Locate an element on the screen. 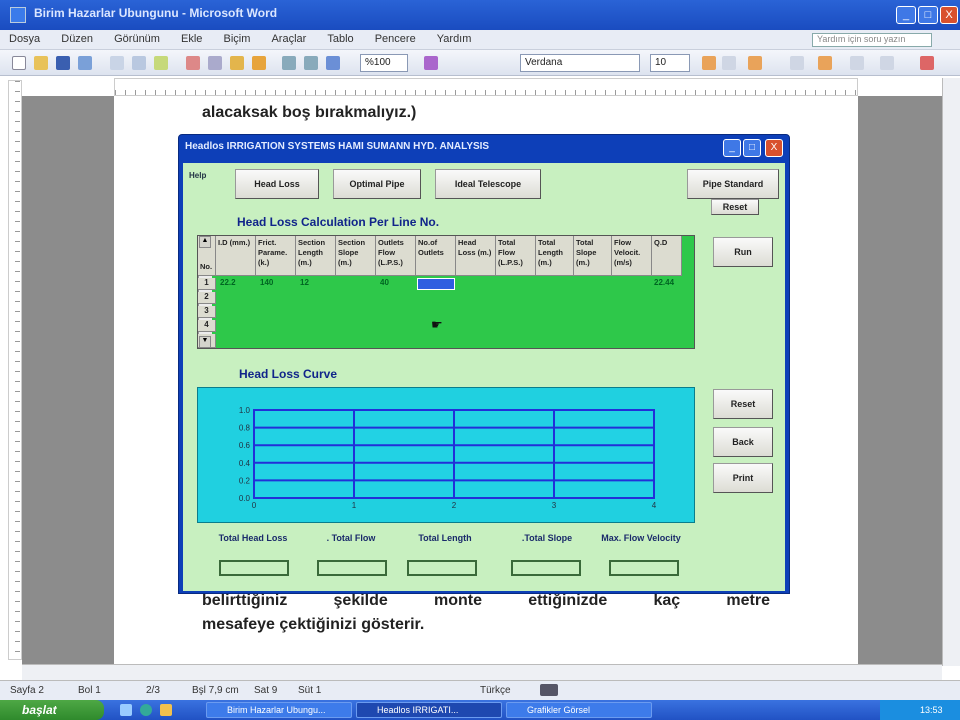 Image resolution: width=960 pixels, height=720 pixels. status-language: Türkçe is located at coordinates (495, 690).